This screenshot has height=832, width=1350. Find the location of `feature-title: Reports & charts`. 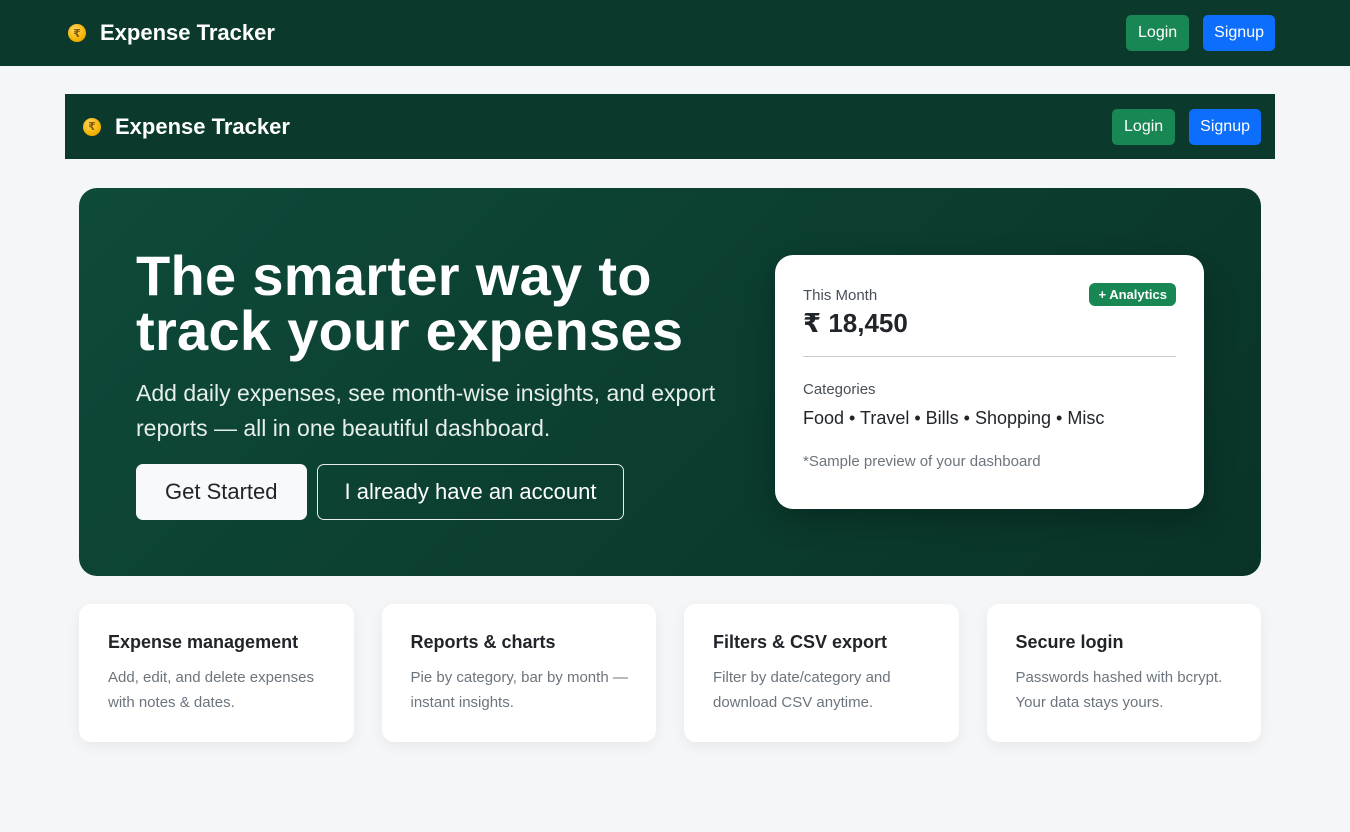

feature-title: Reports & charts is located at coordinates (483, 642).